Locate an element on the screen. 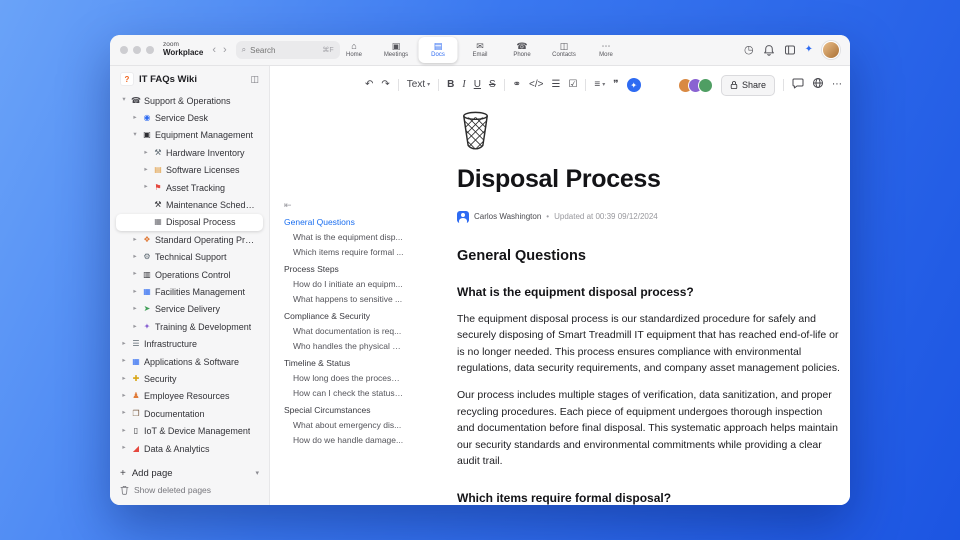  collapse-outline-icon: ⇤ is located at coordinates (344, 205).